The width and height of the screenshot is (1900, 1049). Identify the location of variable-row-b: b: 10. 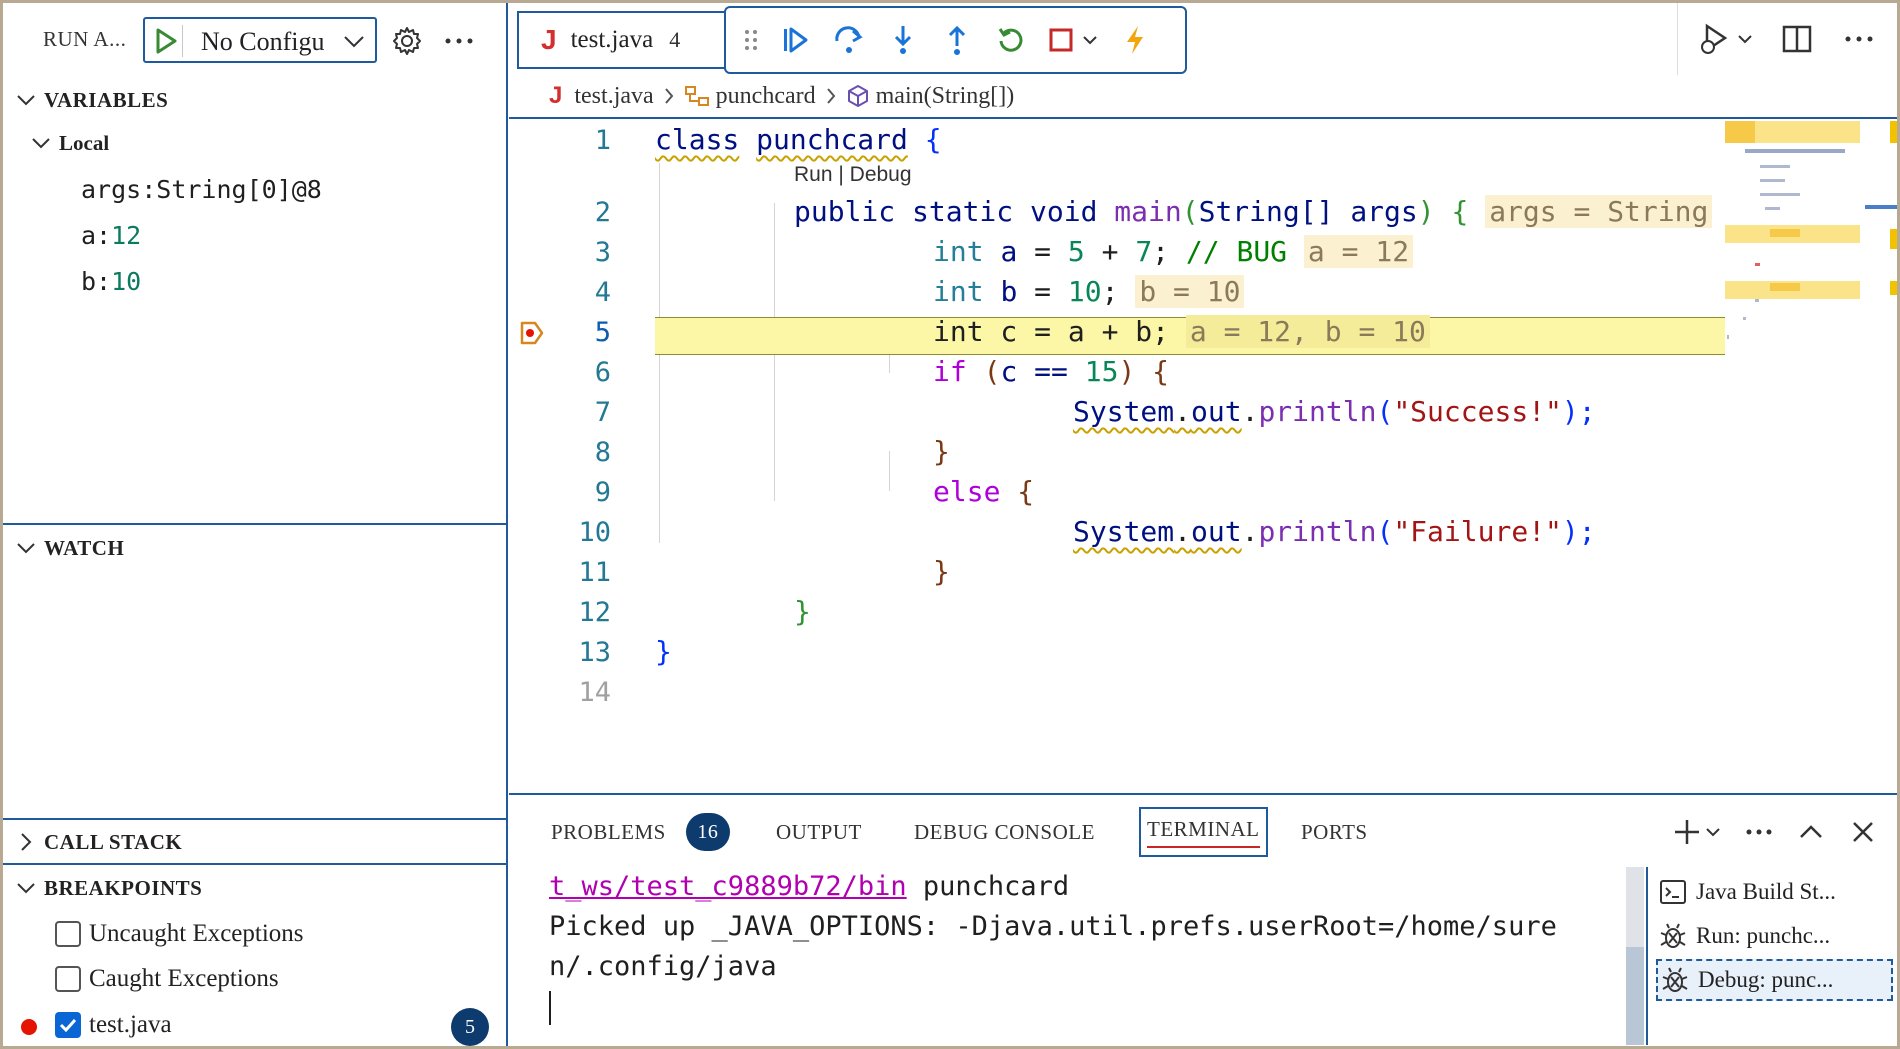
(111, 281).